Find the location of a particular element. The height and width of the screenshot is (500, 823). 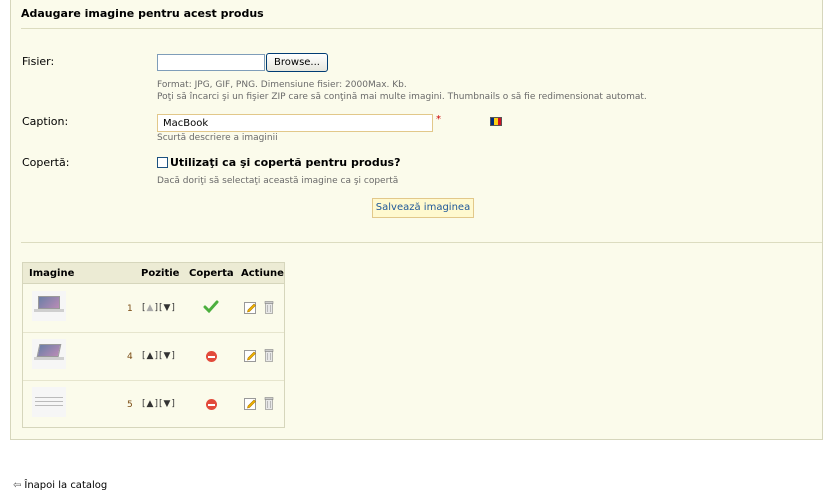

table-row: 4 [▲][▼] is located at coordinates (153, 357).